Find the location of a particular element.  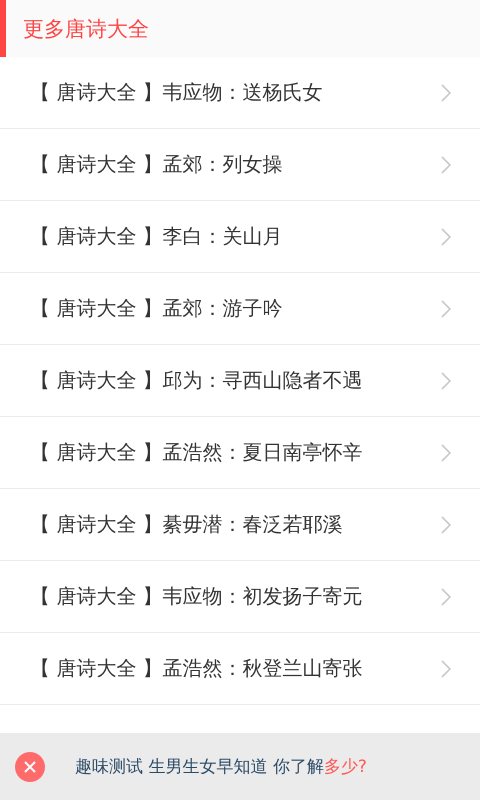

ad-banner: 趣味测试 生男生女早知道 你了解多少? is located at coordinates (240, 766).